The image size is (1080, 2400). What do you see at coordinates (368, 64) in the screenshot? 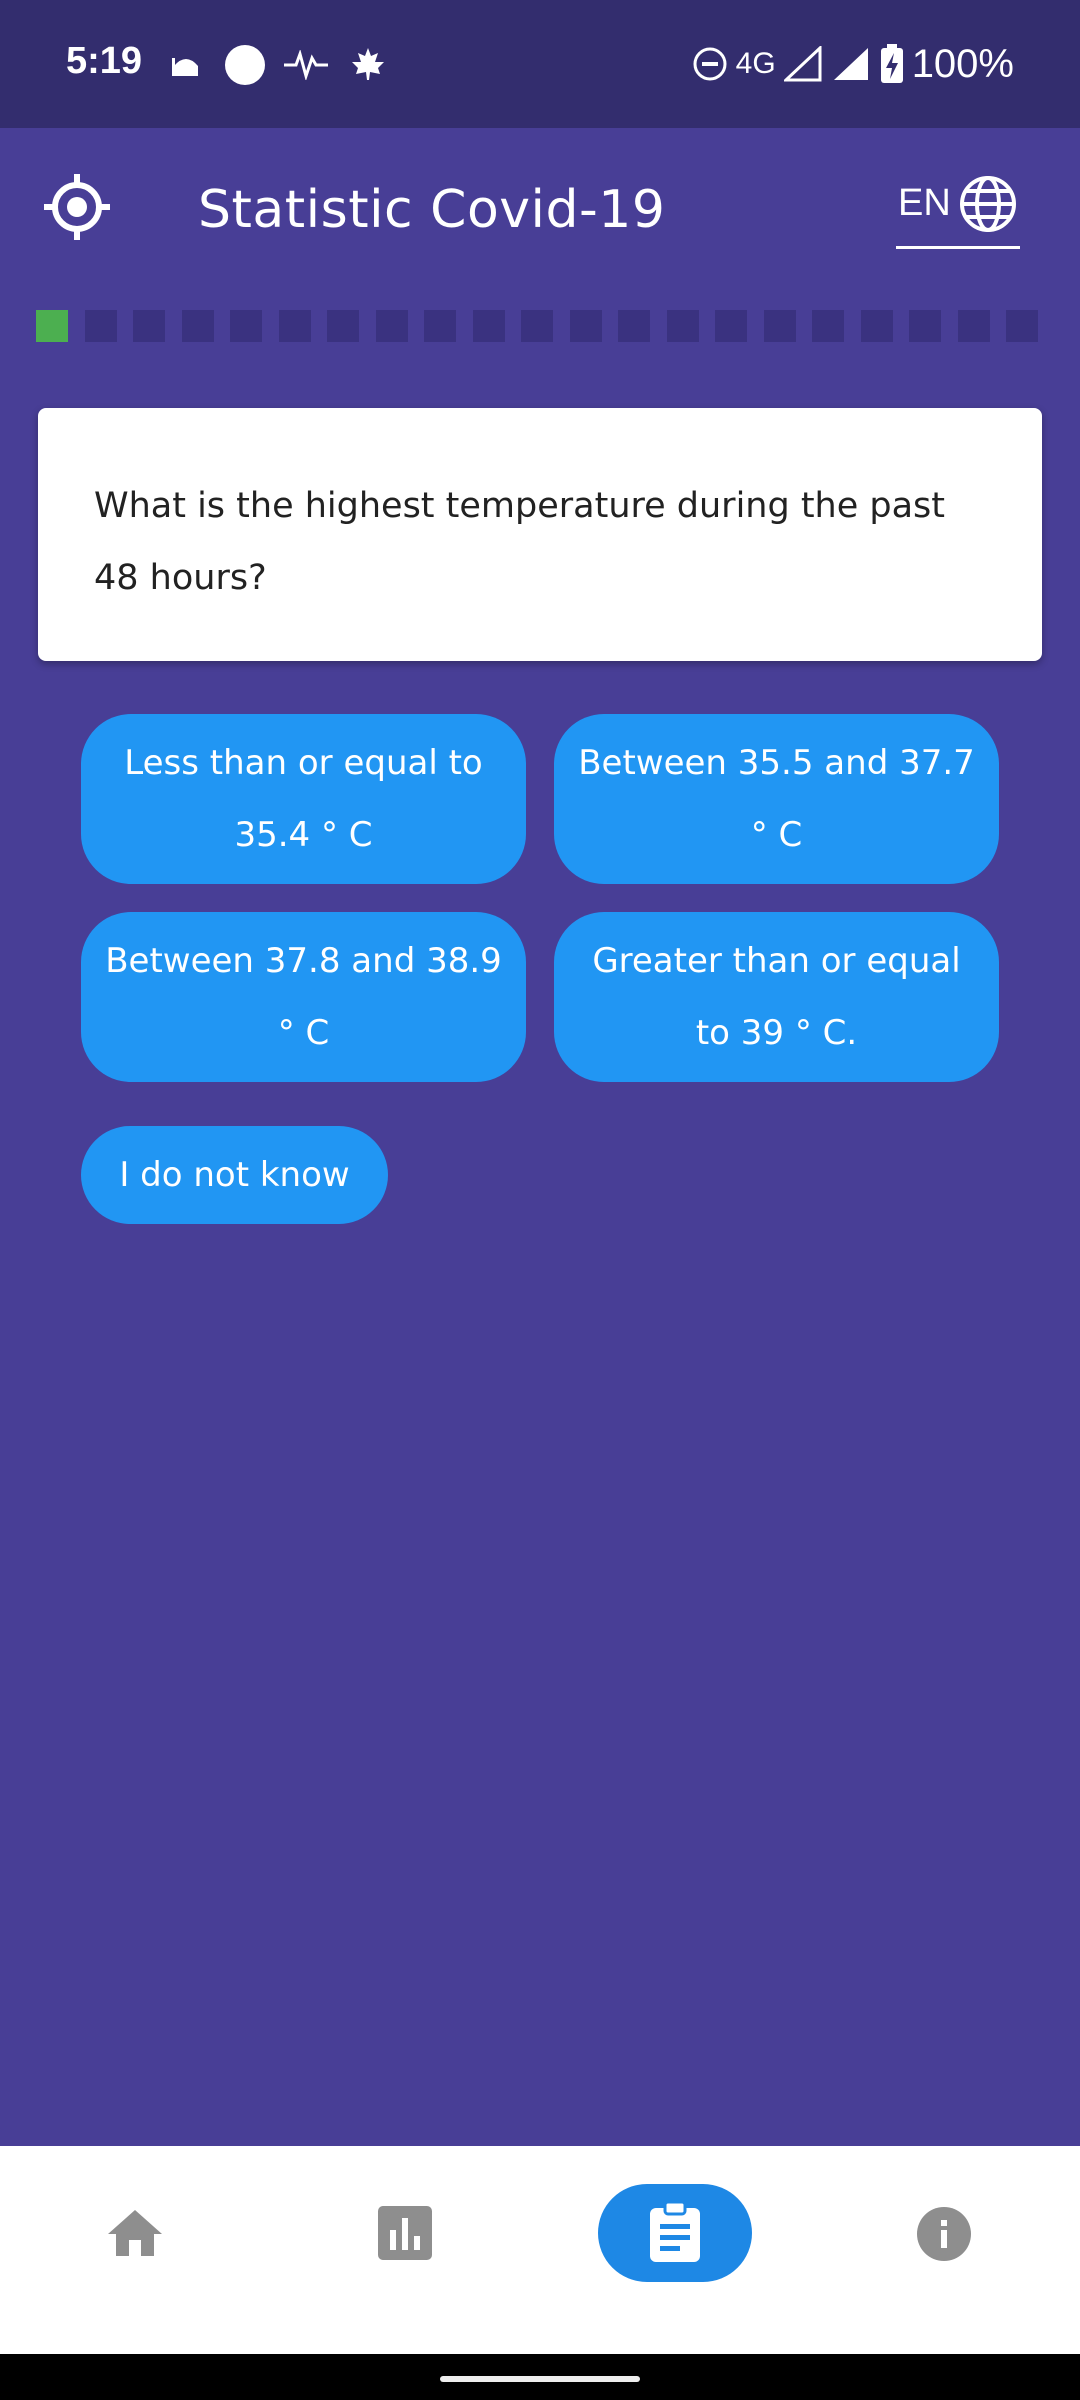
I see `maple-leaf-notification-icon` at bounding box center [368, 64].